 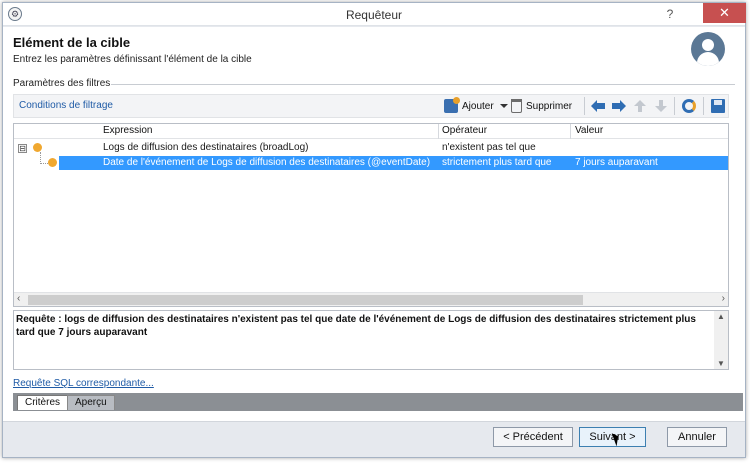 What do you see at coordinates (533, 437) in the screenshot?
I see `previous-button: < Précédent` at bounding box center [533, 437].